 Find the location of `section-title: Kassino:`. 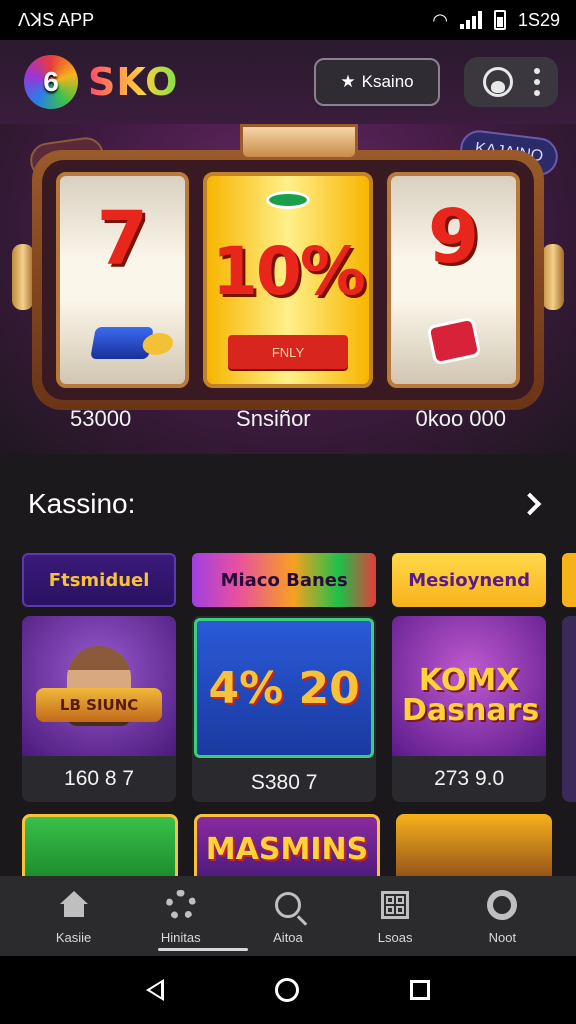

section-title: Kassino: is located at coordinates (82, 503).